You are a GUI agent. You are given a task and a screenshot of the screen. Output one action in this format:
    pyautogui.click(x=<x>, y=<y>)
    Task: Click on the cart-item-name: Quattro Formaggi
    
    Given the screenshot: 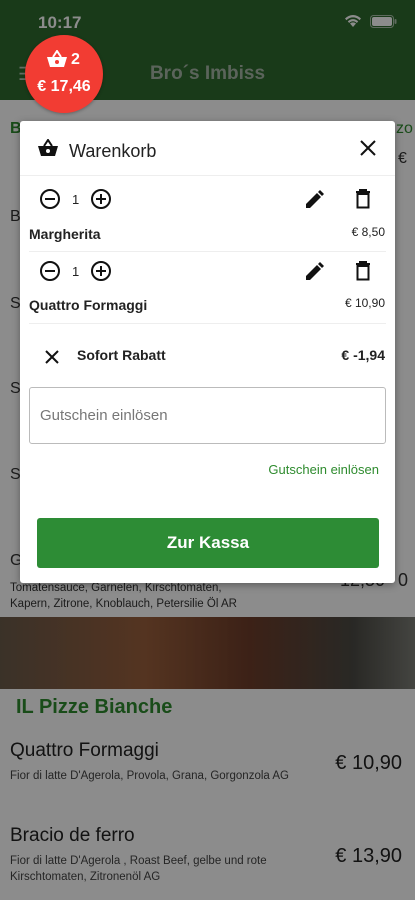 What is the action you would take?
    pyautogui.click(x=88, y=305)
    